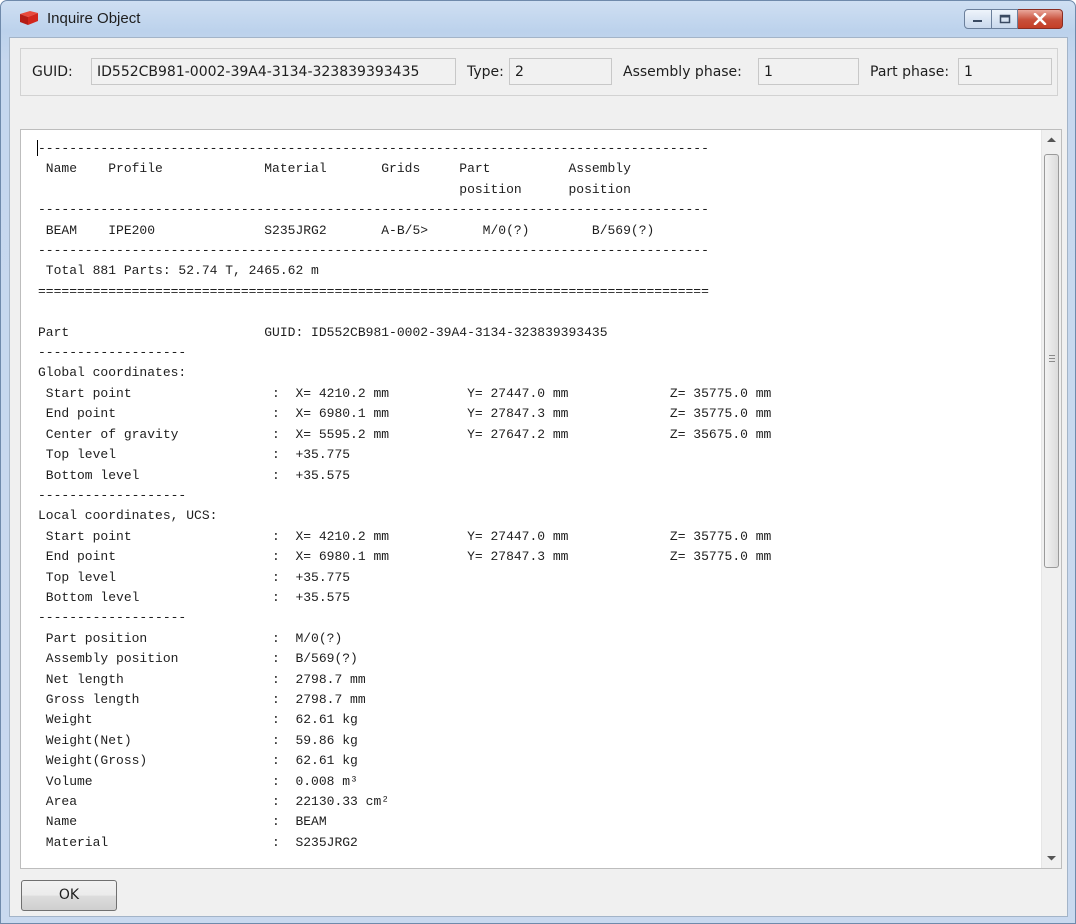 The height and width of the screenshot is (924, 1076). I want to click on close-icon, so click(1040, 19).